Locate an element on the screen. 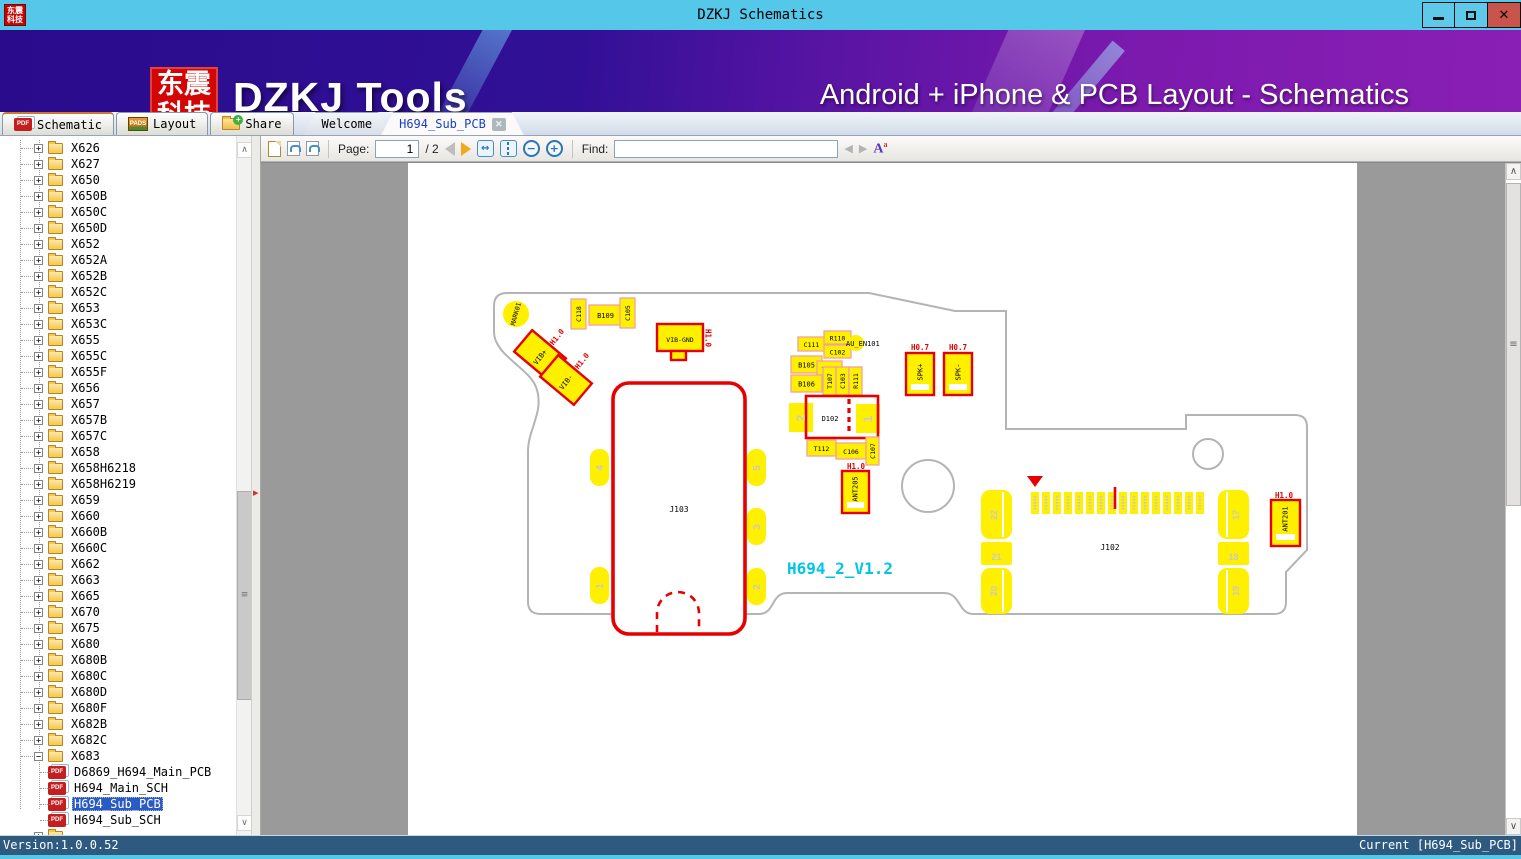 Image resolution: width=1521 pixels, height=859 pixels. next-page-icon is located at coordinates (465, 148).